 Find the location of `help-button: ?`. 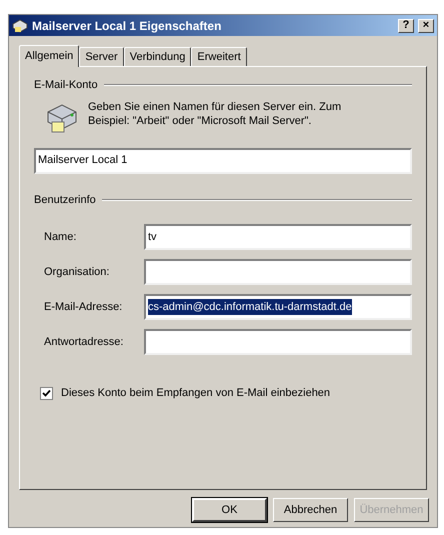

help-button: ? is located at coordinates (406, 25).